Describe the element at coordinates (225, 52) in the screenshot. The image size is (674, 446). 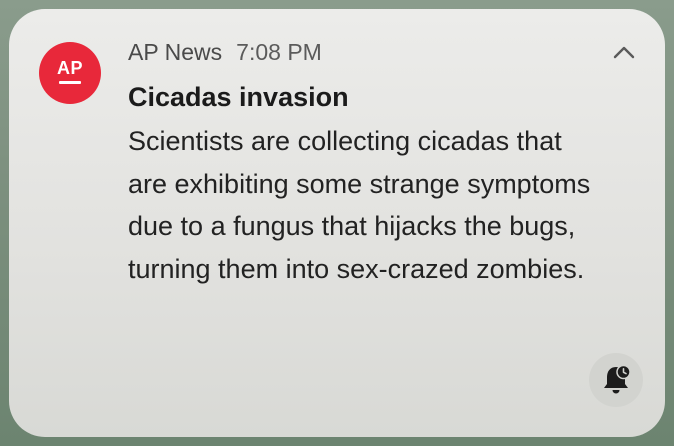
I see `notification-header: AP News 7:08 PM` at that location.